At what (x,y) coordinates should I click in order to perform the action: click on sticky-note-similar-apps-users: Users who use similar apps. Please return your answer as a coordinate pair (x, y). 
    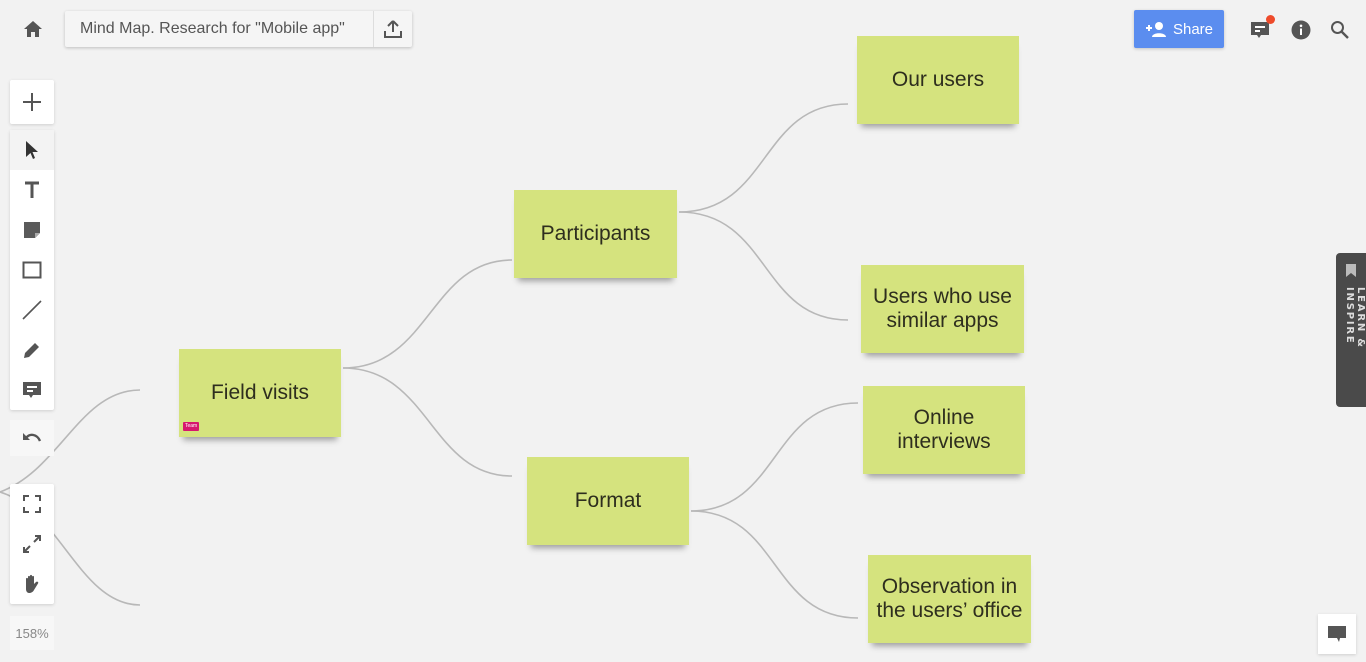
    Looking at the image, I should click on (942, 309).